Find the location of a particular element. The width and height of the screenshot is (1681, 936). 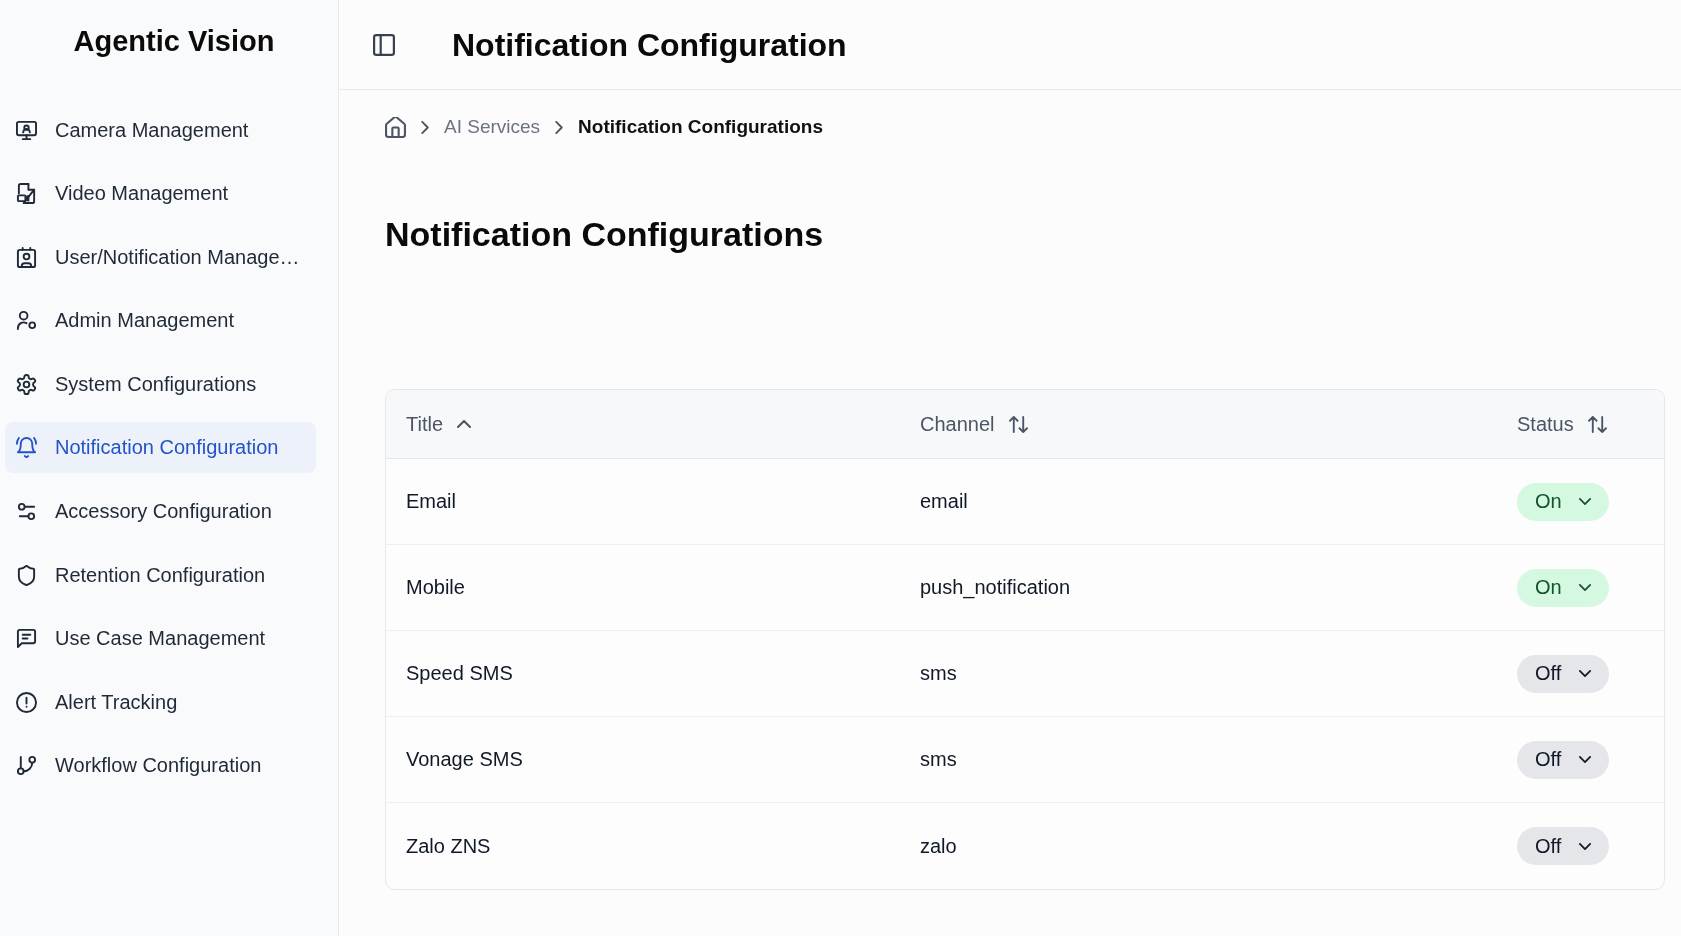

sidebar-item: Camera Management is located at coordinates (160, 130).